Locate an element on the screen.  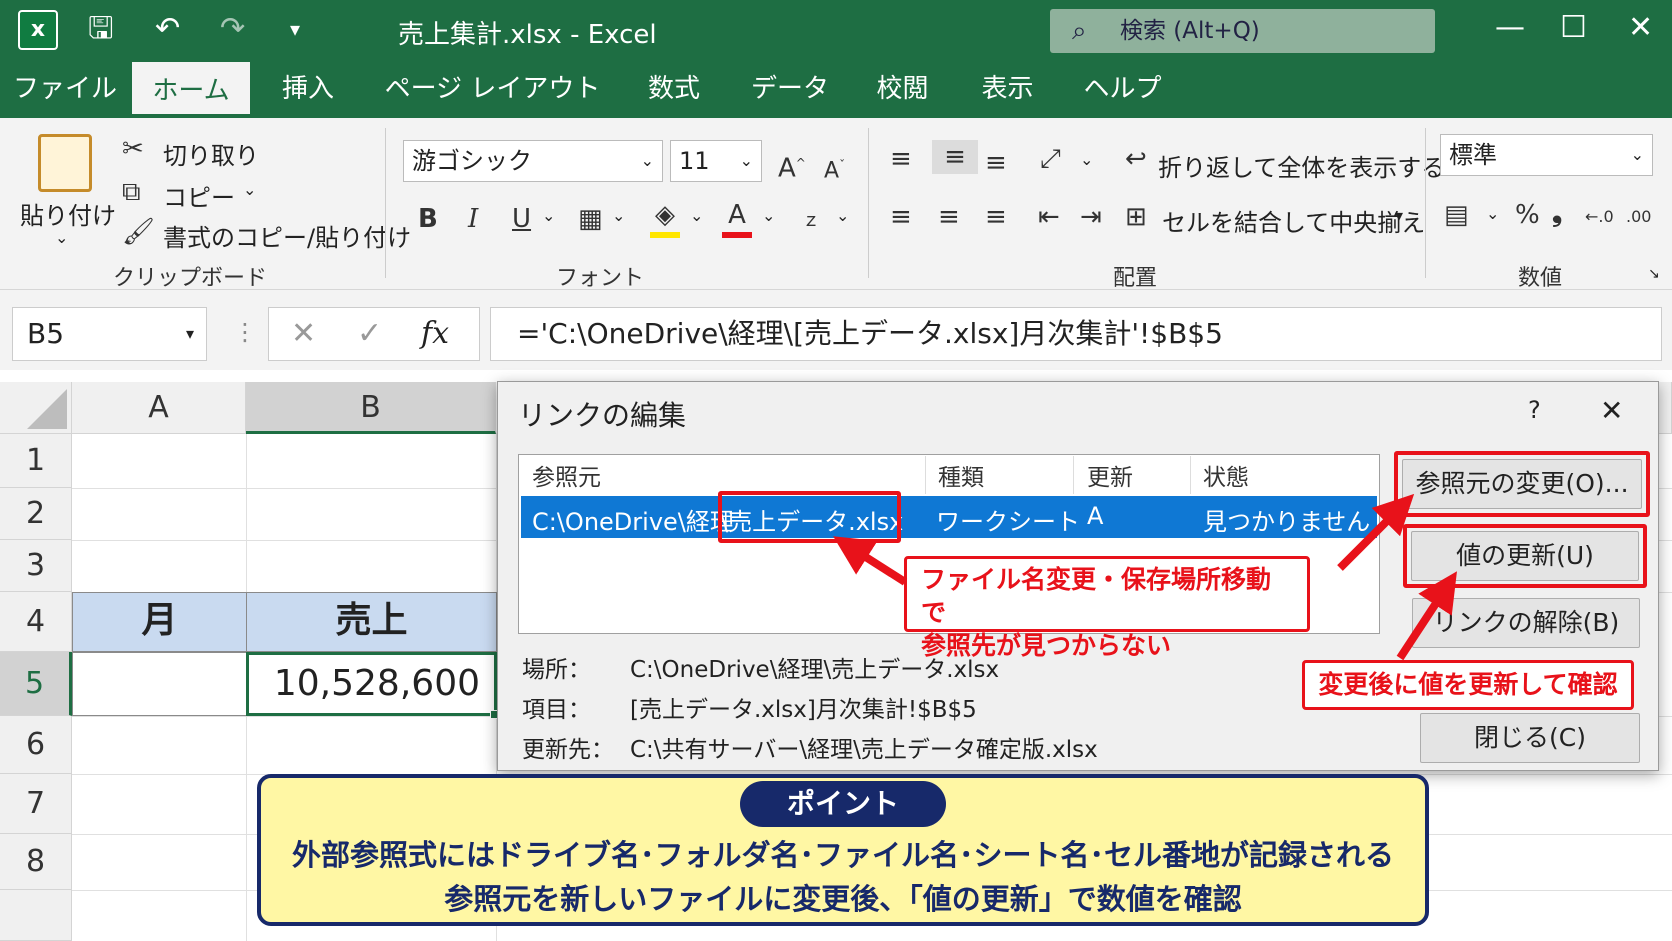
tab-view: 表示 is located at coordinates (1007, 89).